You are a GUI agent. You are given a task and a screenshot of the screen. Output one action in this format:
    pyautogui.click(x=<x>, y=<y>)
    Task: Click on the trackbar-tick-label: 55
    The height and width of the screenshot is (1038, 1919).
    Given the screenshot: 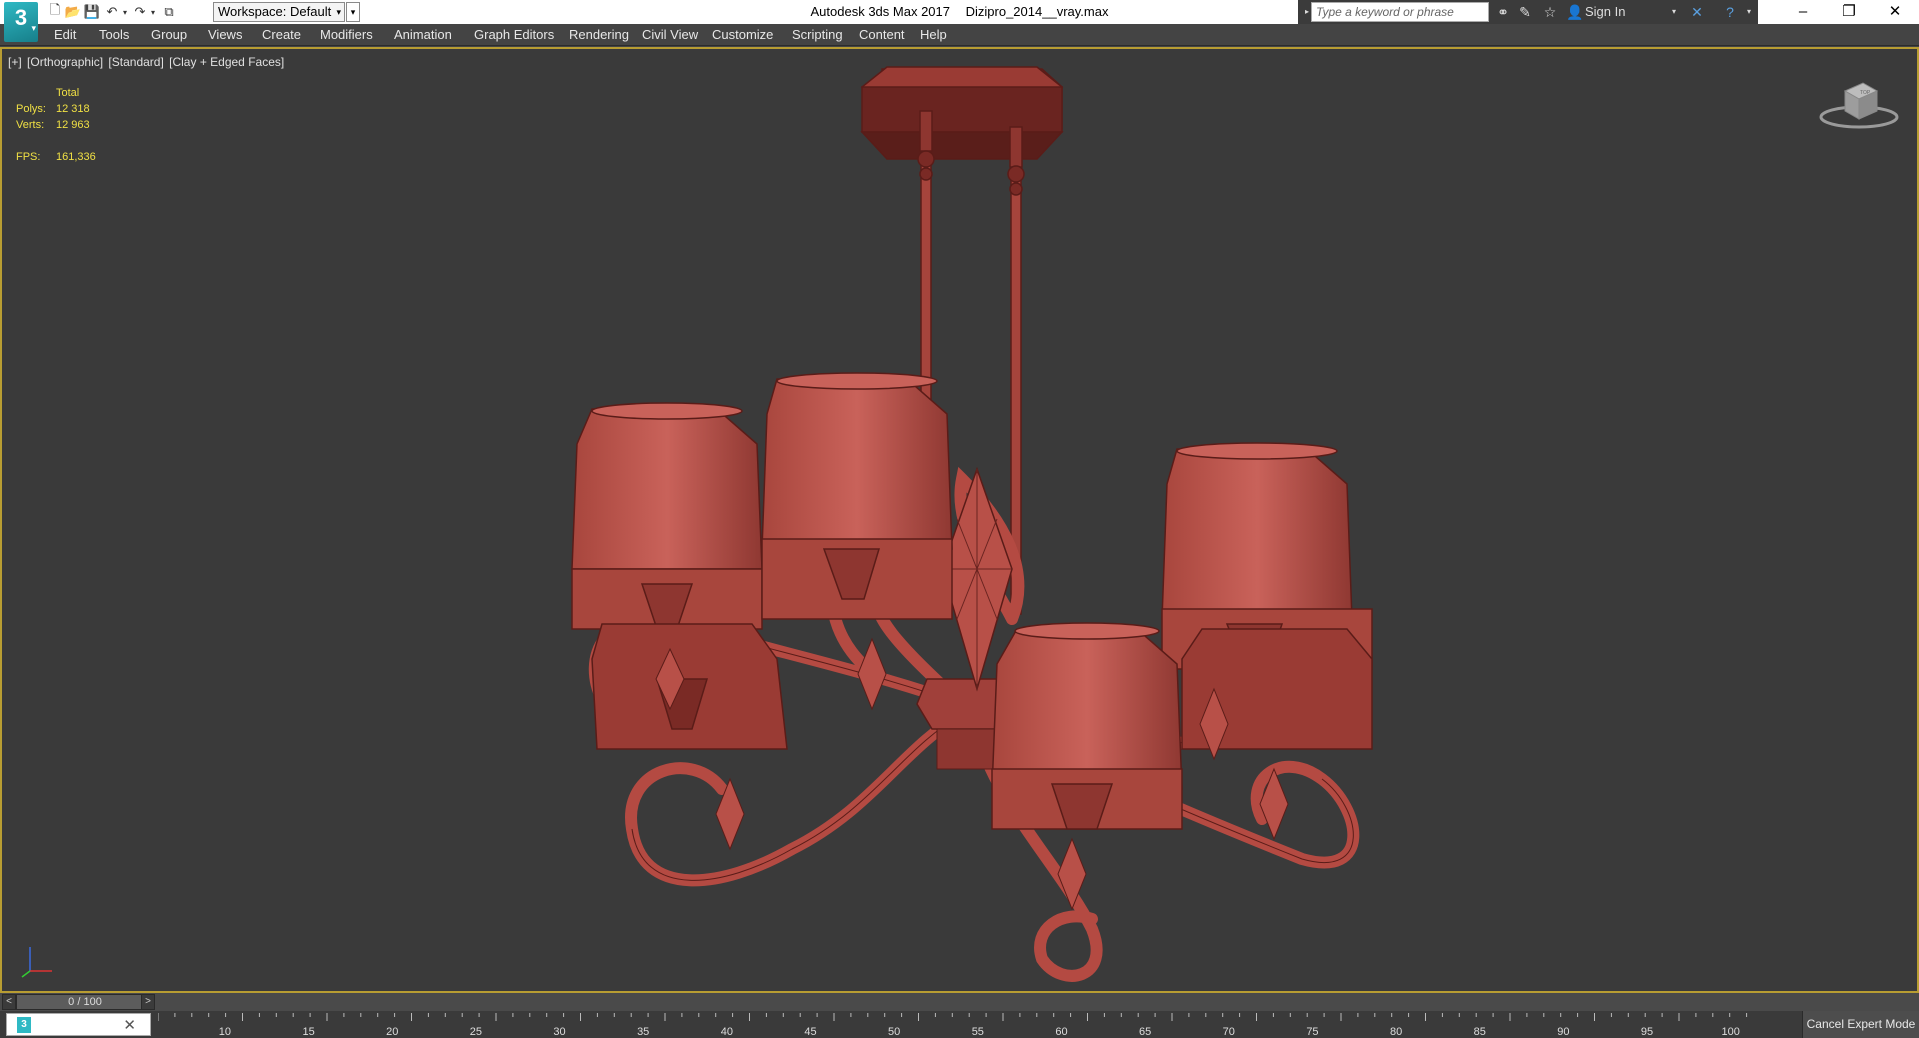 What is the action you would take?
    pyautogui.click(x=978, y=1032)
    